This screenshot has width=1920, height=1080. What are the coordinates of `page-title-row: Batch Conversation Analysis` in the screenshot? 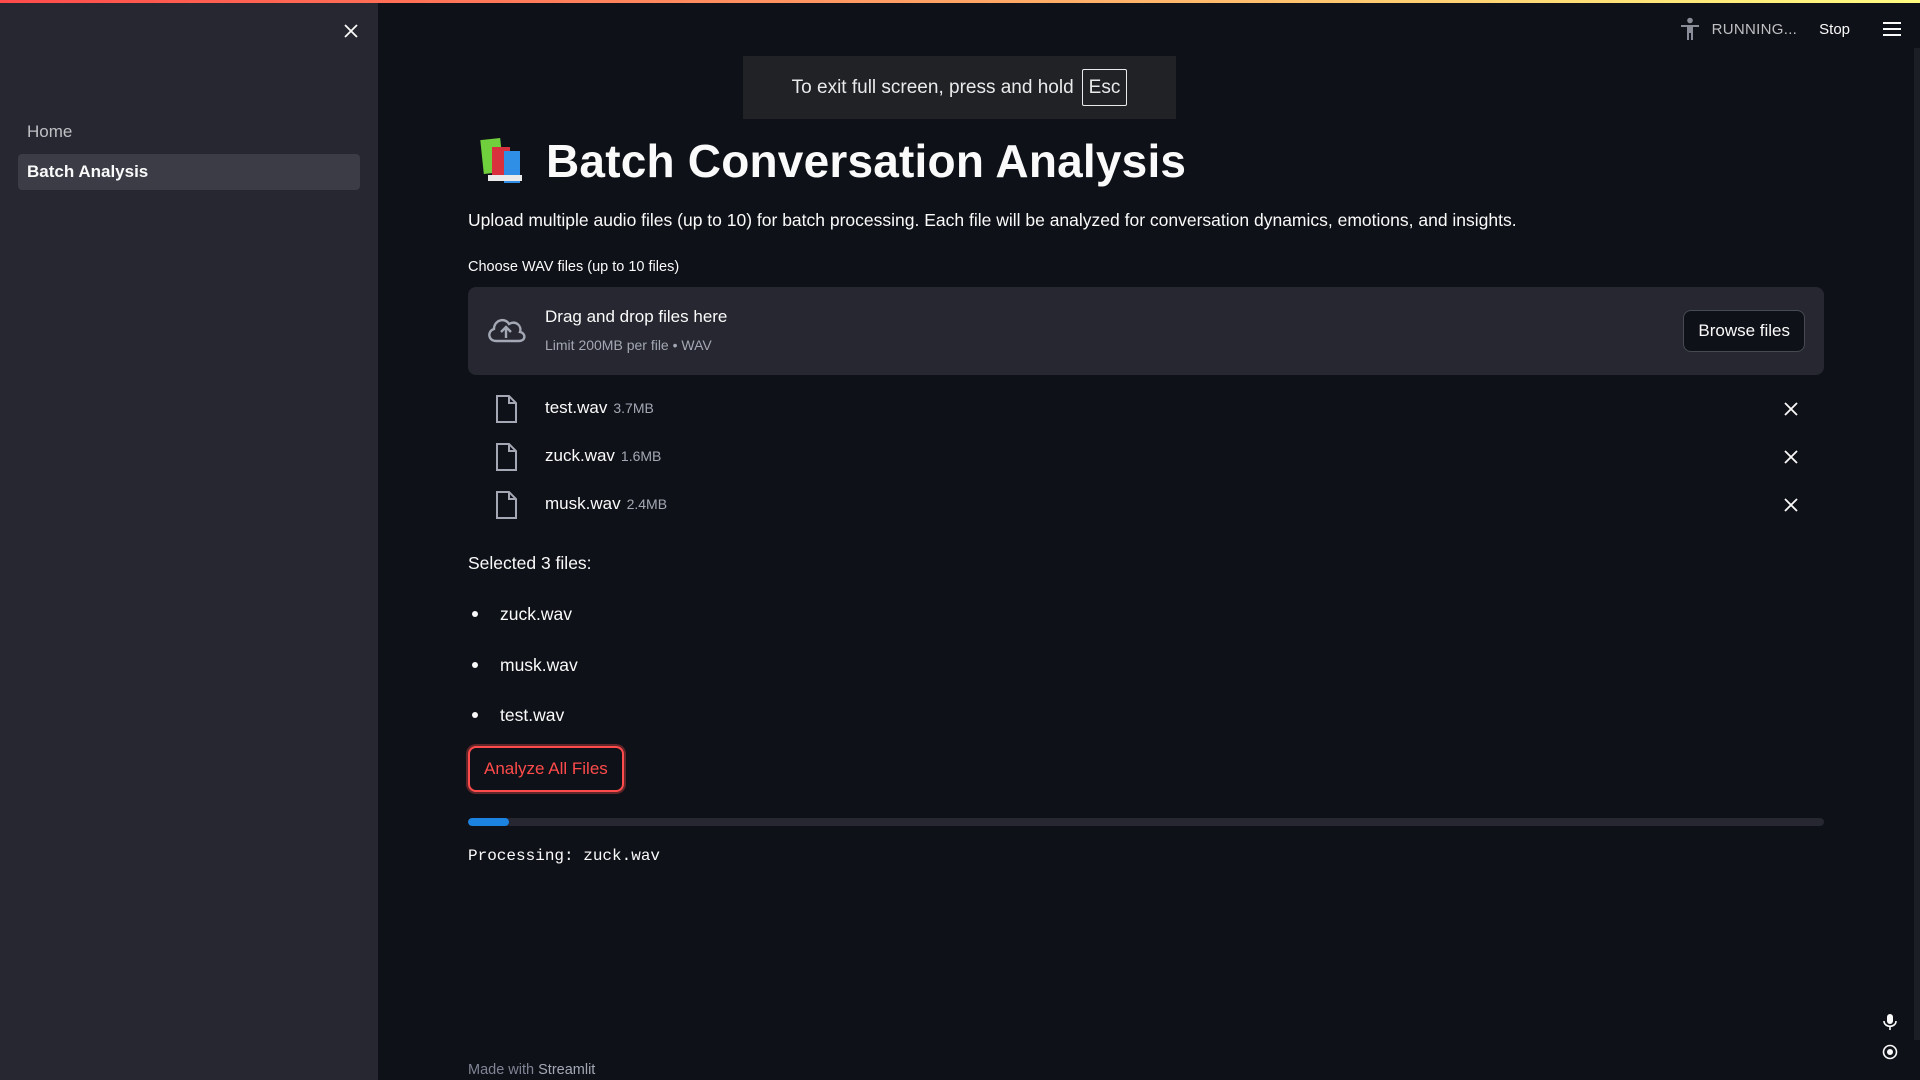 It's located at (831, 161).